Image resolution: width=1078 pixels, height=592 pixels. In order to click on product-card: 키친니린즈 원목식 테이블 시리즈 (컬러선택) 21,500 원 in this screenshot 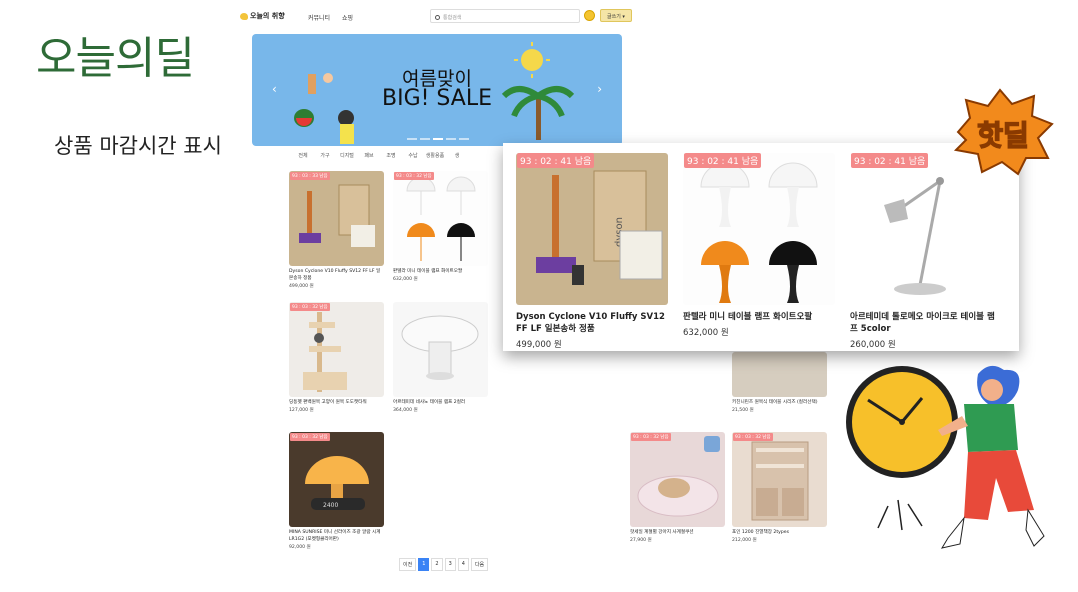, I will do `click(779, 382)`.